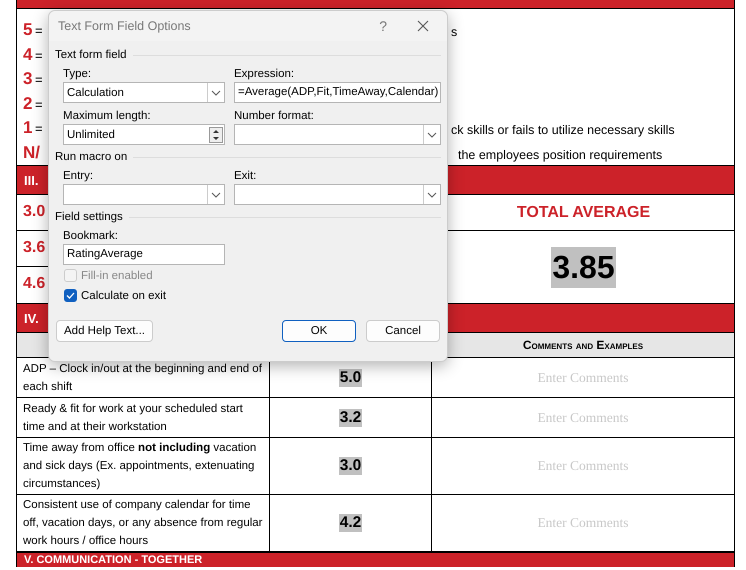 Image resolution: width=746 pixels, height=570 pixels. What do you see at coordinates (123, 296) in the screenshot?
I see `checkbox-label: Calculate on exit` at bounding box center [123, 296].